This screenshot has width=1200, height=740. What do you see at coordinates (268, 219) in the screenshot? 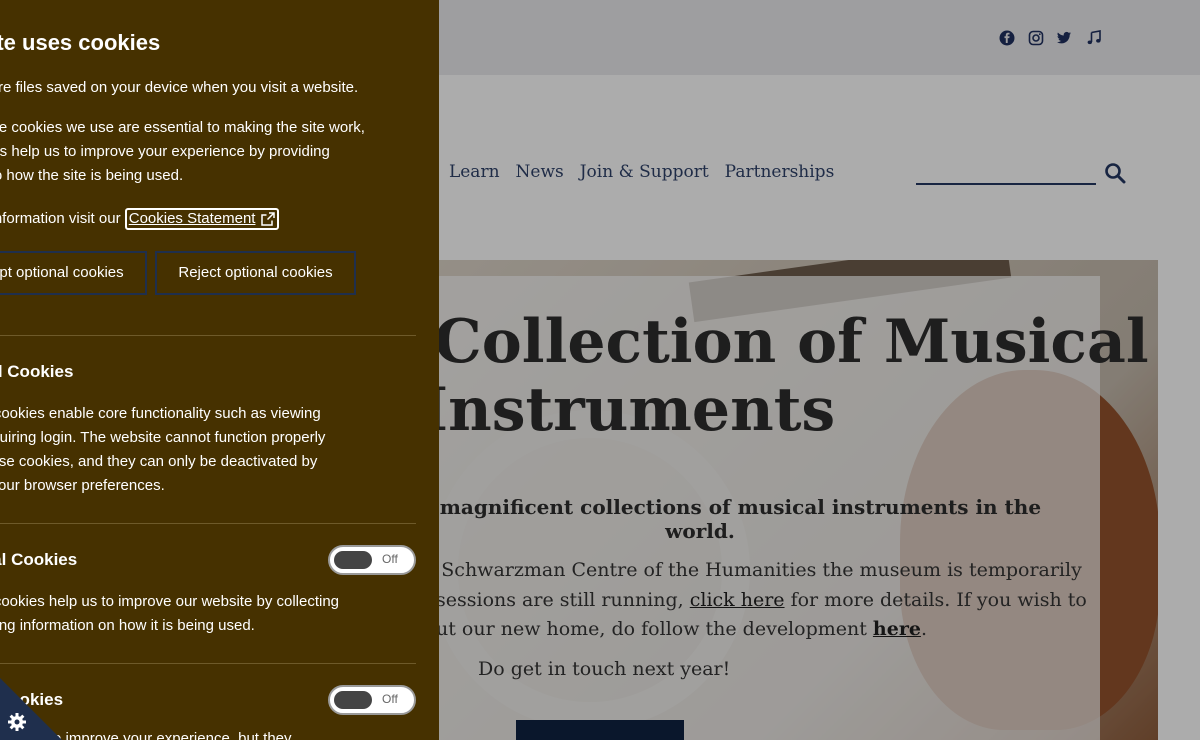
I see `external-link-icon` at bounding box center [268, 219].